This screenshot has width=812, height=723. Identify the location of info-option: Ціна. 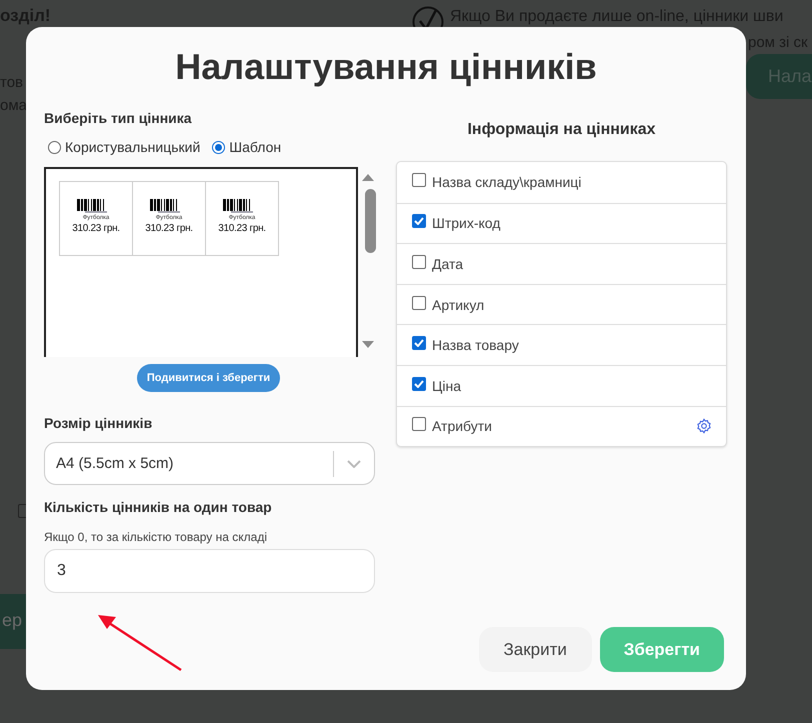
(561, 385).